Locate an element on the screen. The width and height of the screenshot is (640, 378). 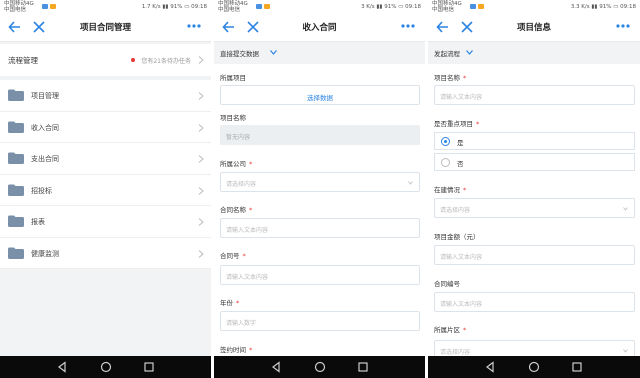
folder-item-project-management: 项目管理 is located at coordinates (105, 96).